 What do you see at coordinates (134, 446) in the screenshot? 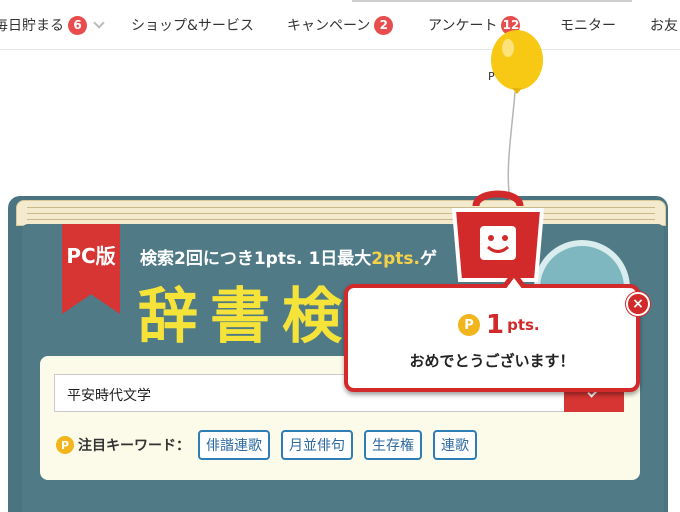
I see `keyword-label: 注目キーワード：` at bounding box center [134, 446].